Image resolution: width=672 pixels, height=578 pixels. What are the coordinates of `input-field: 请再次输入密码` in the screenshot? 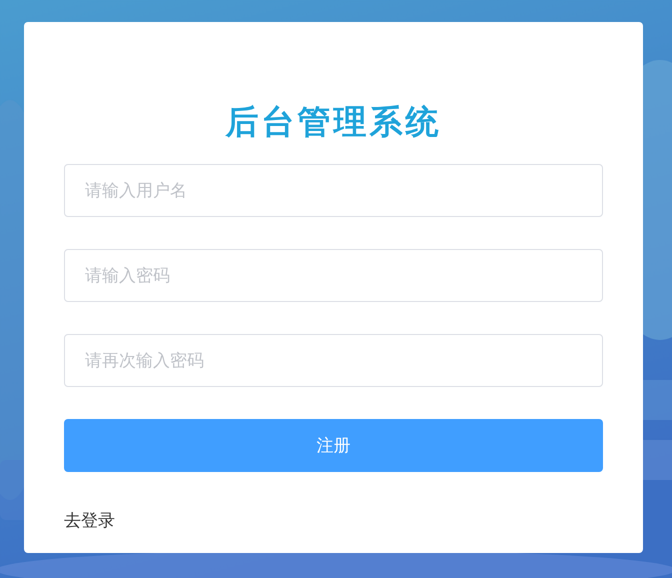 It's located at (333, 360).